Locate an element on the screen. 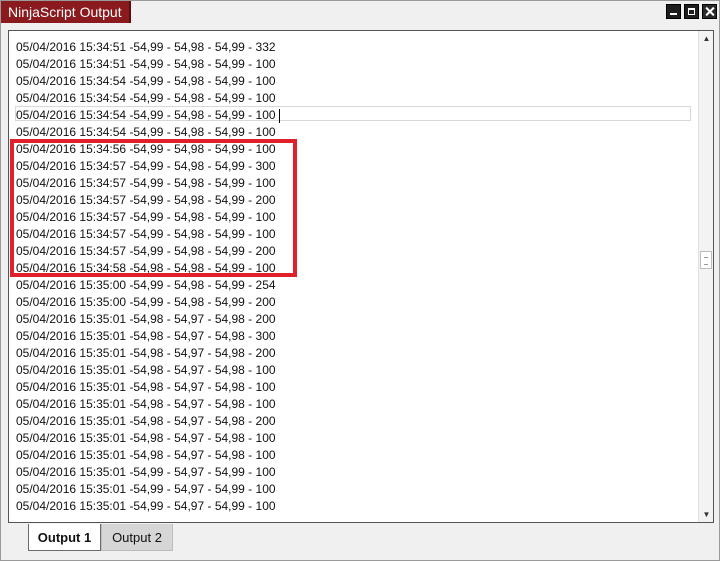 Image resolution: width=720 pixels, height=561 pixels. scroll-thumb is located at coordinates (706, 260).